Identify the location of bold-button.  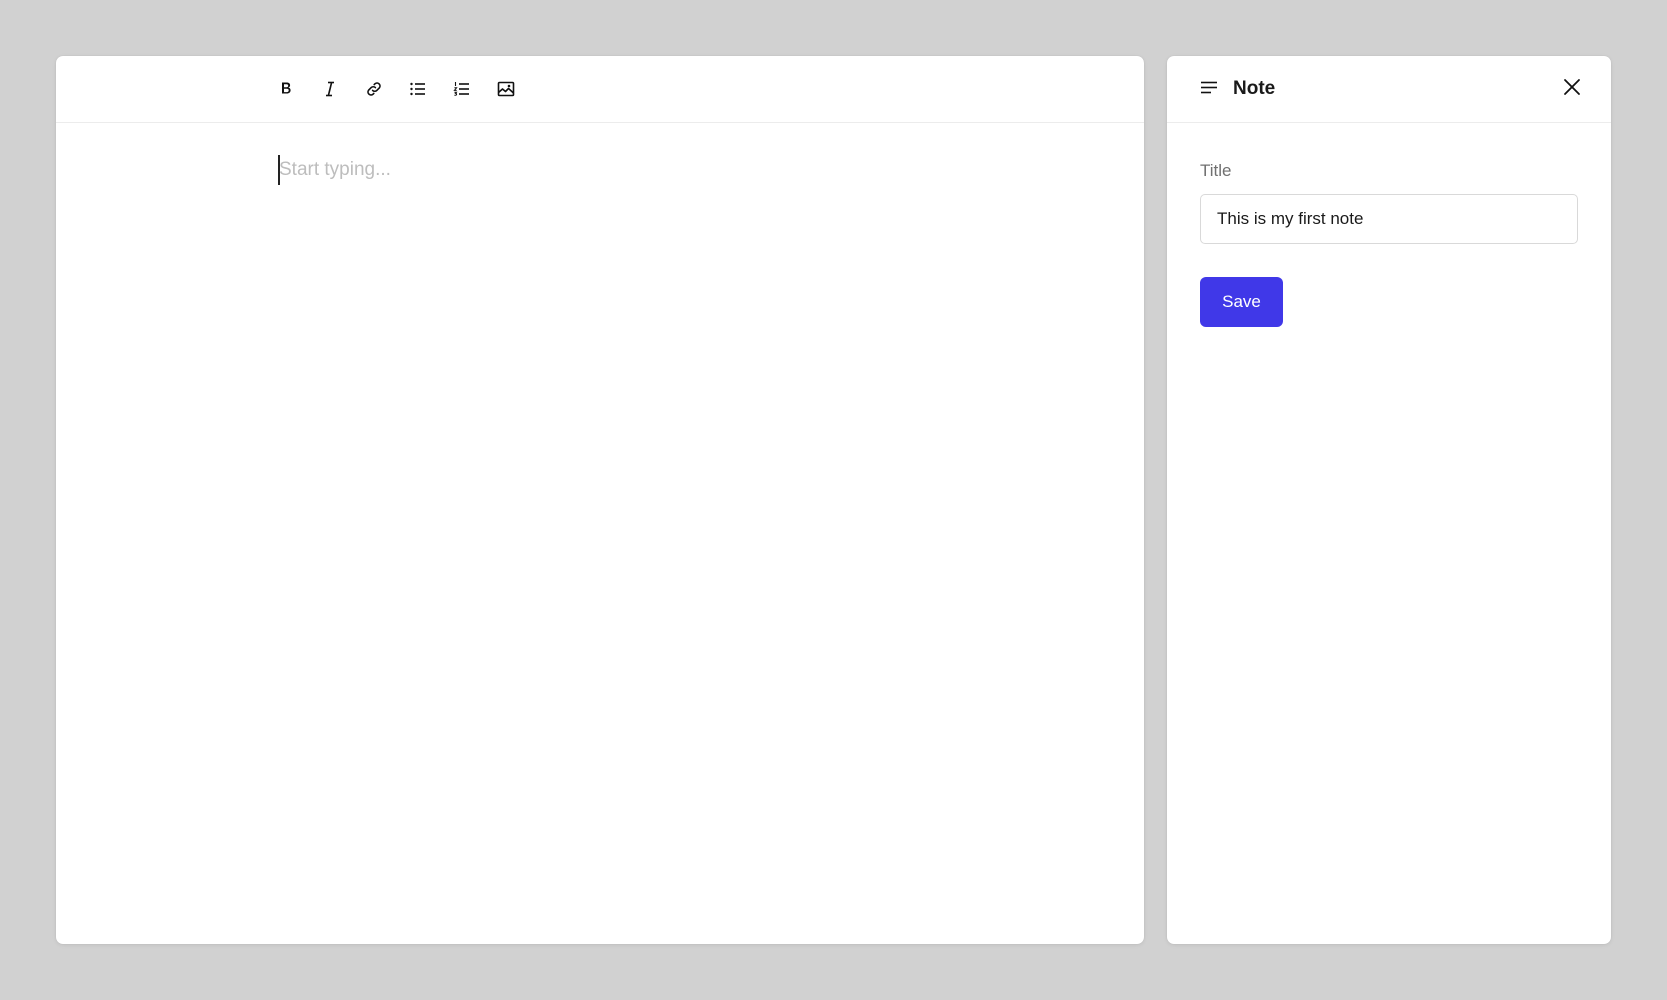
(286, 89).